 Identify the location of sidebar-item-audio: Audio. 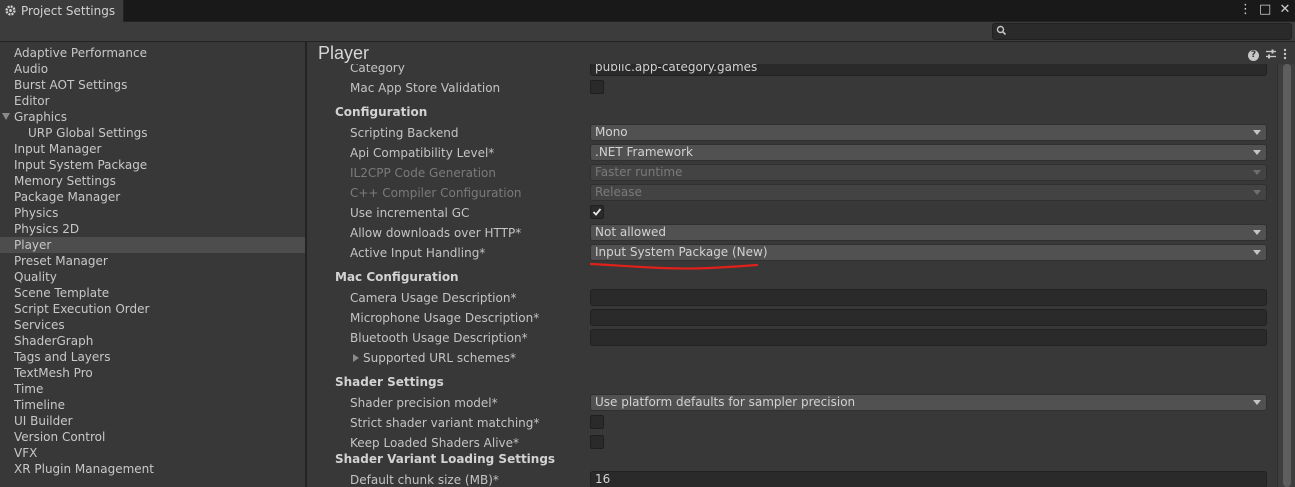
(152, 69).